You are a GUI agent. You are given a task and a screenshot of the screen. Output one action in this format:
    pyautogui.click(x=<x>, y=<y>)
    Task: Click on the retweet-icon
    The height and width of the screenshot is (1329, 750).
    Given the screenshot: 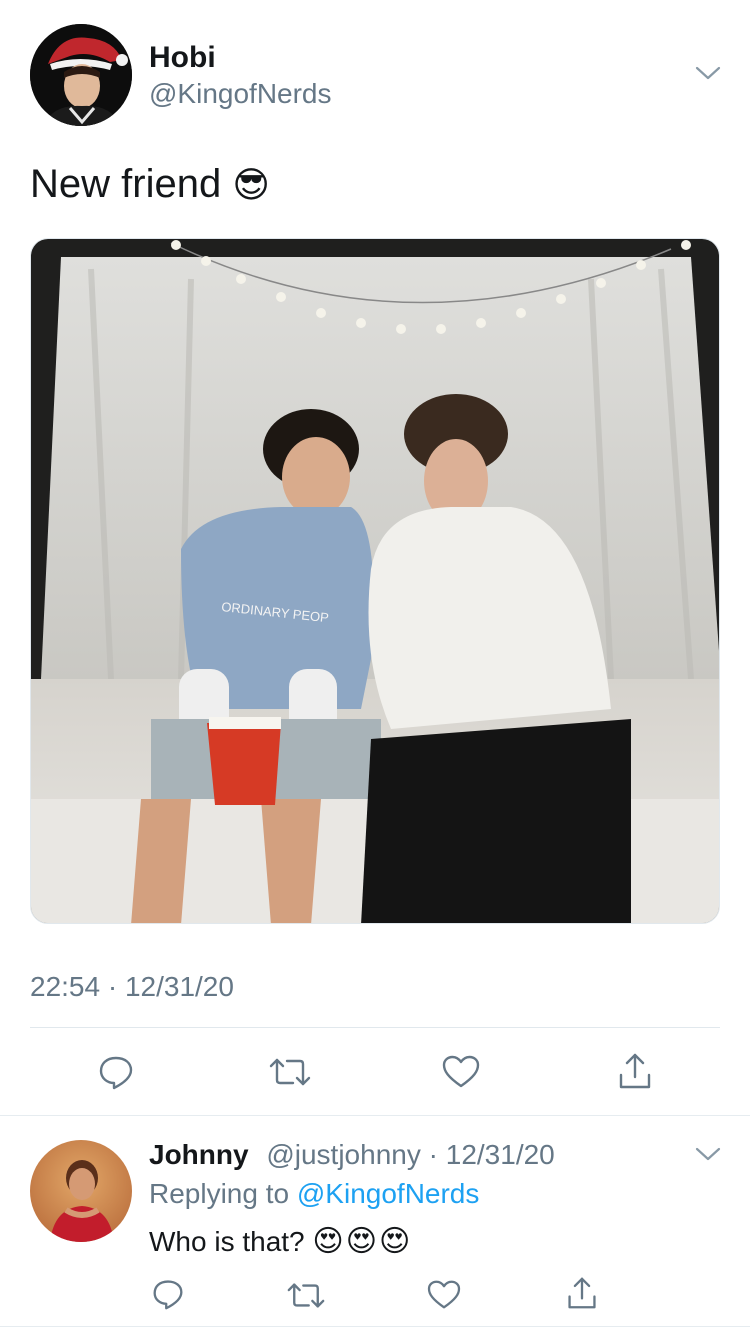 What is the action you would take?
    pyautogui.click(x=290, y=1072)
    